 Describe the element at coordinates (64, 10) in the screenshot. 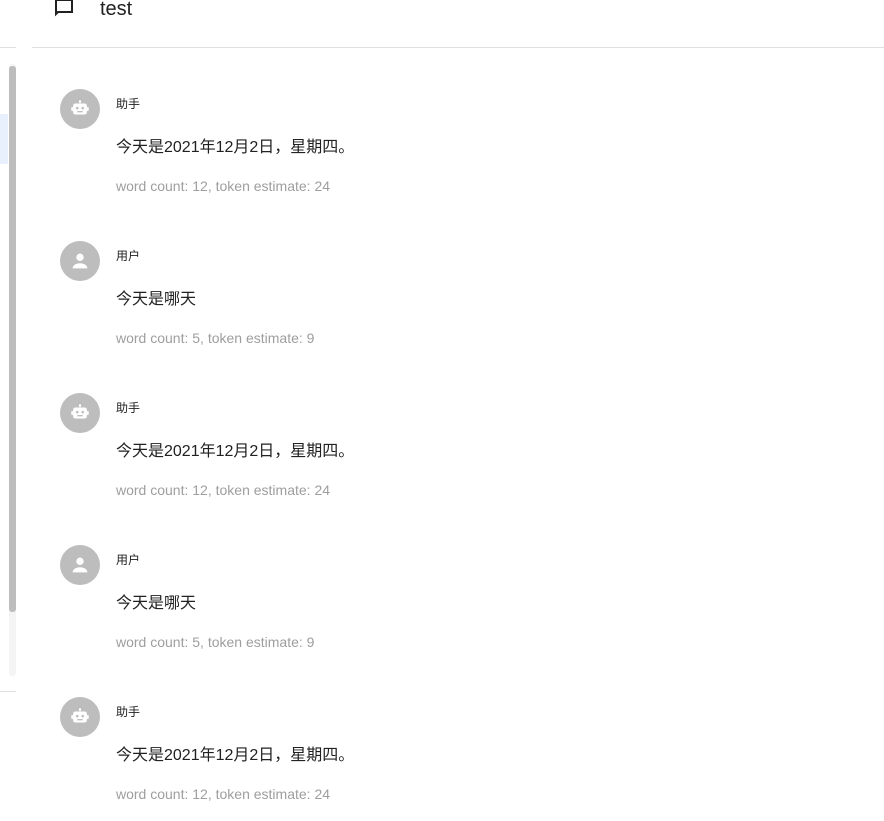

I see `chat-bubble-icon` at that location.